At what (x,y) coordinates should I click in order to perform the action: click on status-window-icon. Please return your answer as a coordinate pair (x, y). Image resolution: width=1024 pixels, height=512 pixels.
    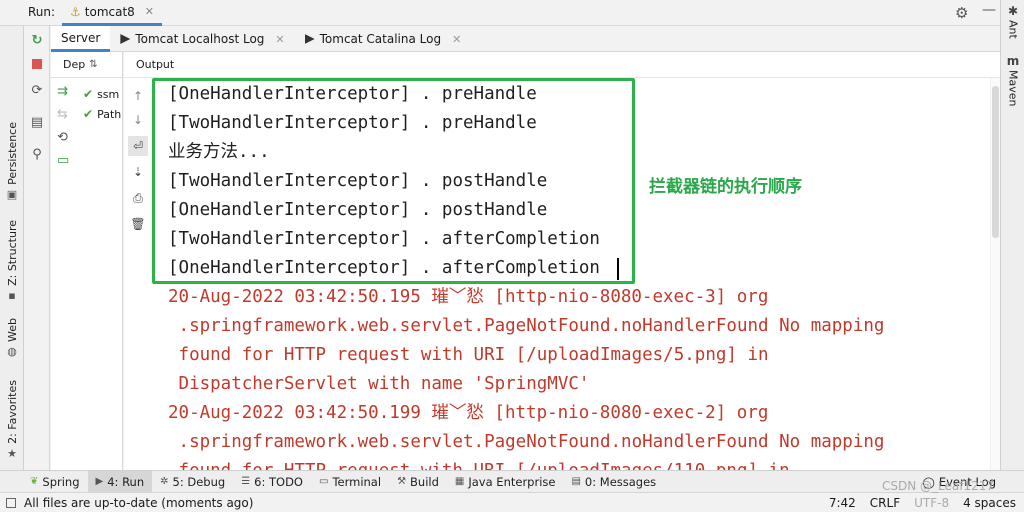
    Looking at the image, I should click on (11, 502).